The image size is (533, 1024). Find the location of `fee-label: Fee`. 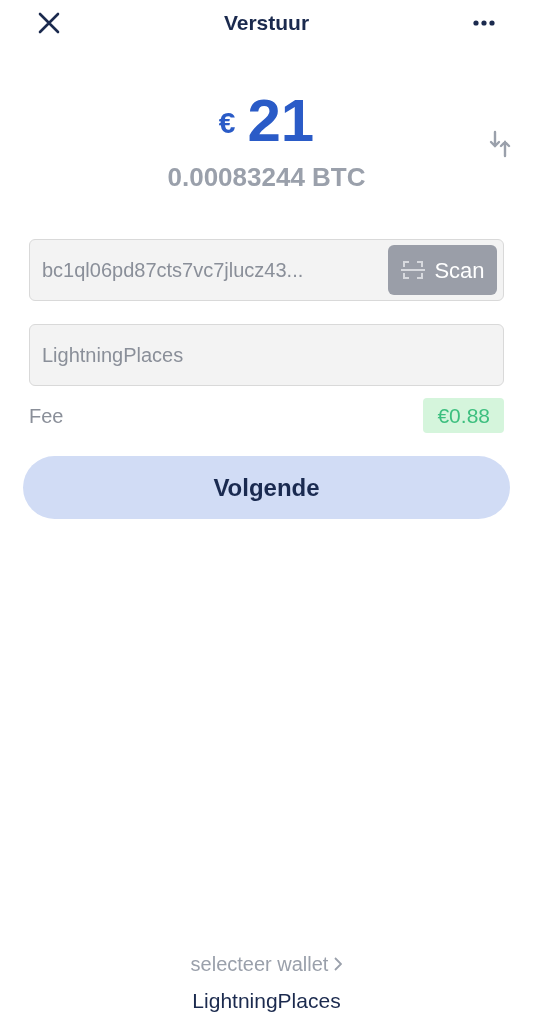

fee-label: Fee is located at coordinates (46, 416).